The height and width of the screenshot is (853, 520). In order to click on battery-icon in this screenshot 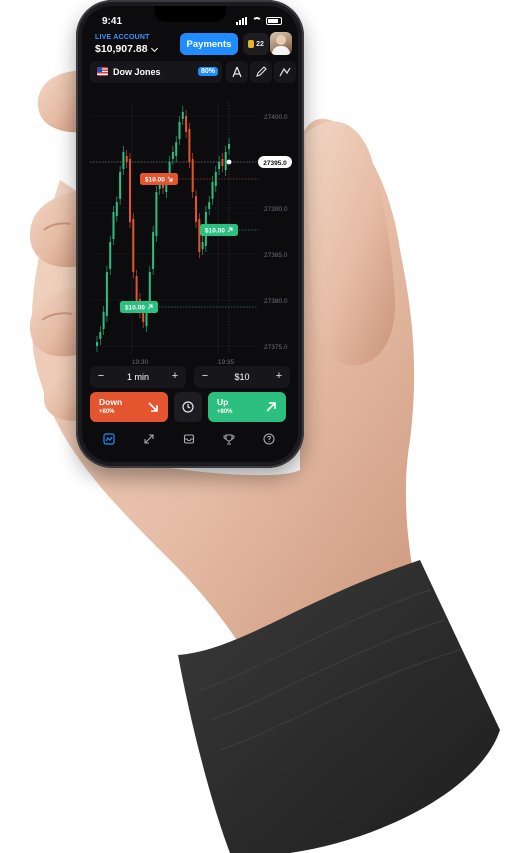, I will do `click(274, 21)`.